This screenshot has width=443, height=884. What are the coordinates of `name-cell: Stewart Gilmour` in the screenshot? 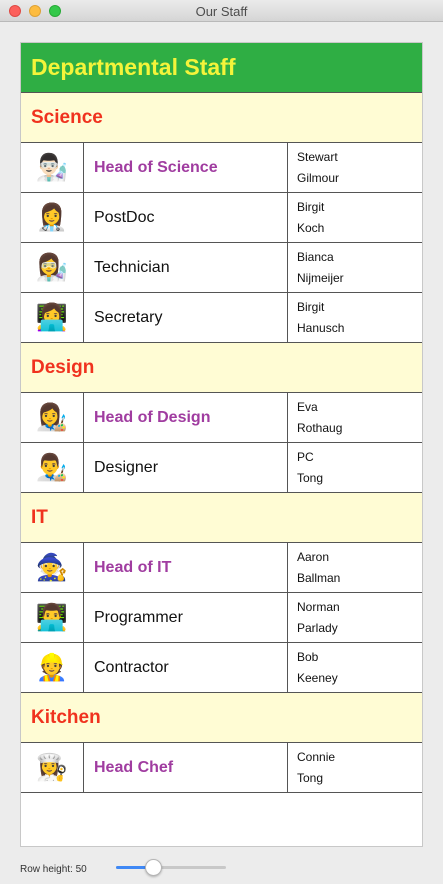 It's located at (355, 167).